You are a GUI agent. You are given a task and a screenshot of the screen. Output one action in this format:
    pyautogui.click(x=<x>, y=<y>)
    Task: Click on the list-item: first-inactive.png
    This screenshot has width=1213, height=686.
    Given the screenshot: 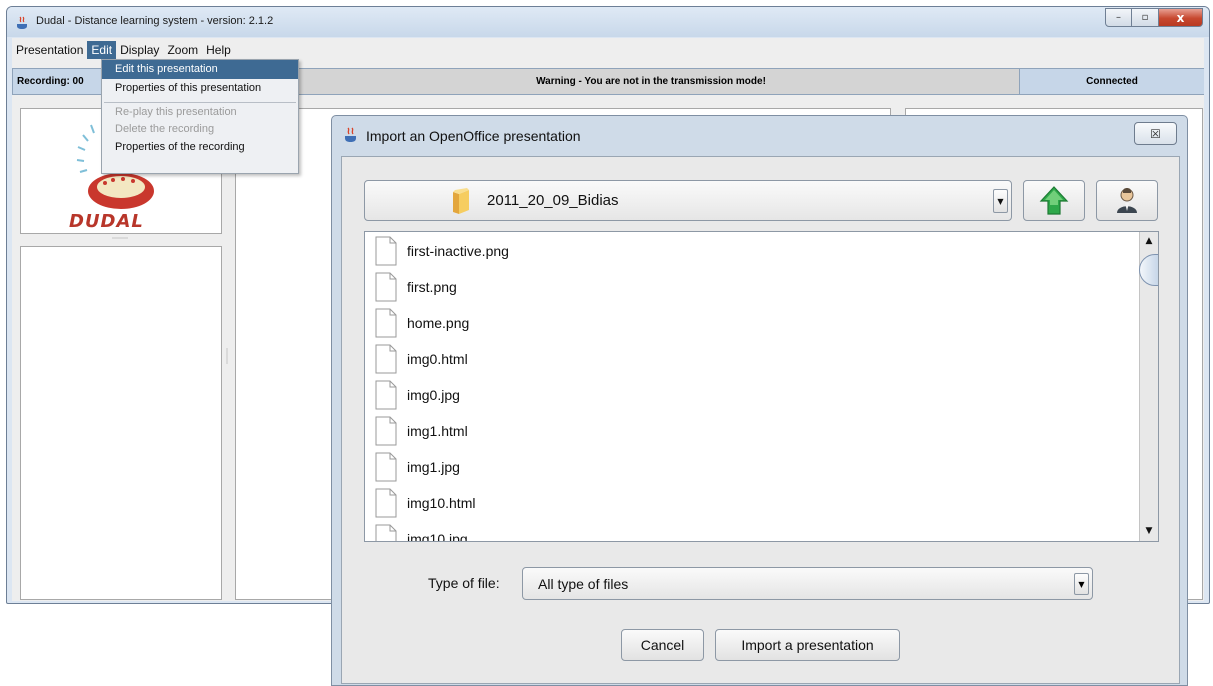 What is the action you would take?
    pyautogui.click(x=442, y=251)
    